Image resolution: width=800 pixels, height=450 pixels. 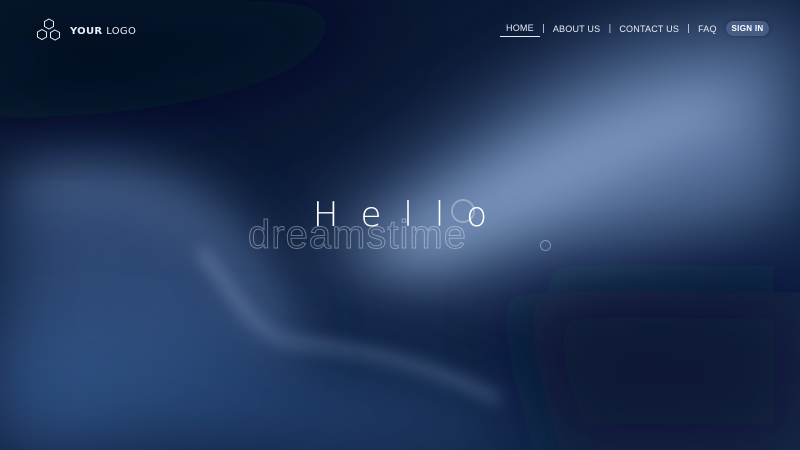 What do you see at coordinates (649, 29) in the screenshot?
I see `nav-contact-link: CONTACT US` at bounding box center [649, 29].